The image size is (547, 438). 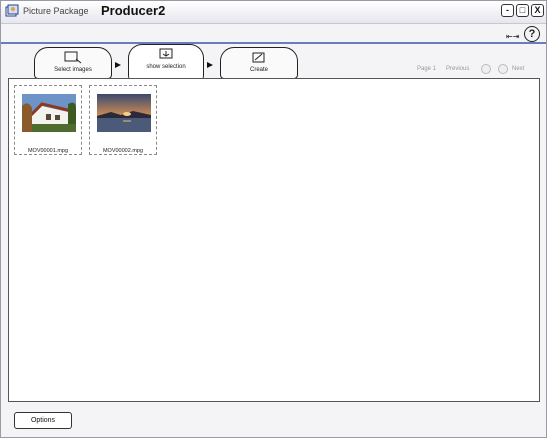 What do you see at coordinates (518, 69) in the screenshot?
I see `next-link: Next` at bounding box center [518, 69].